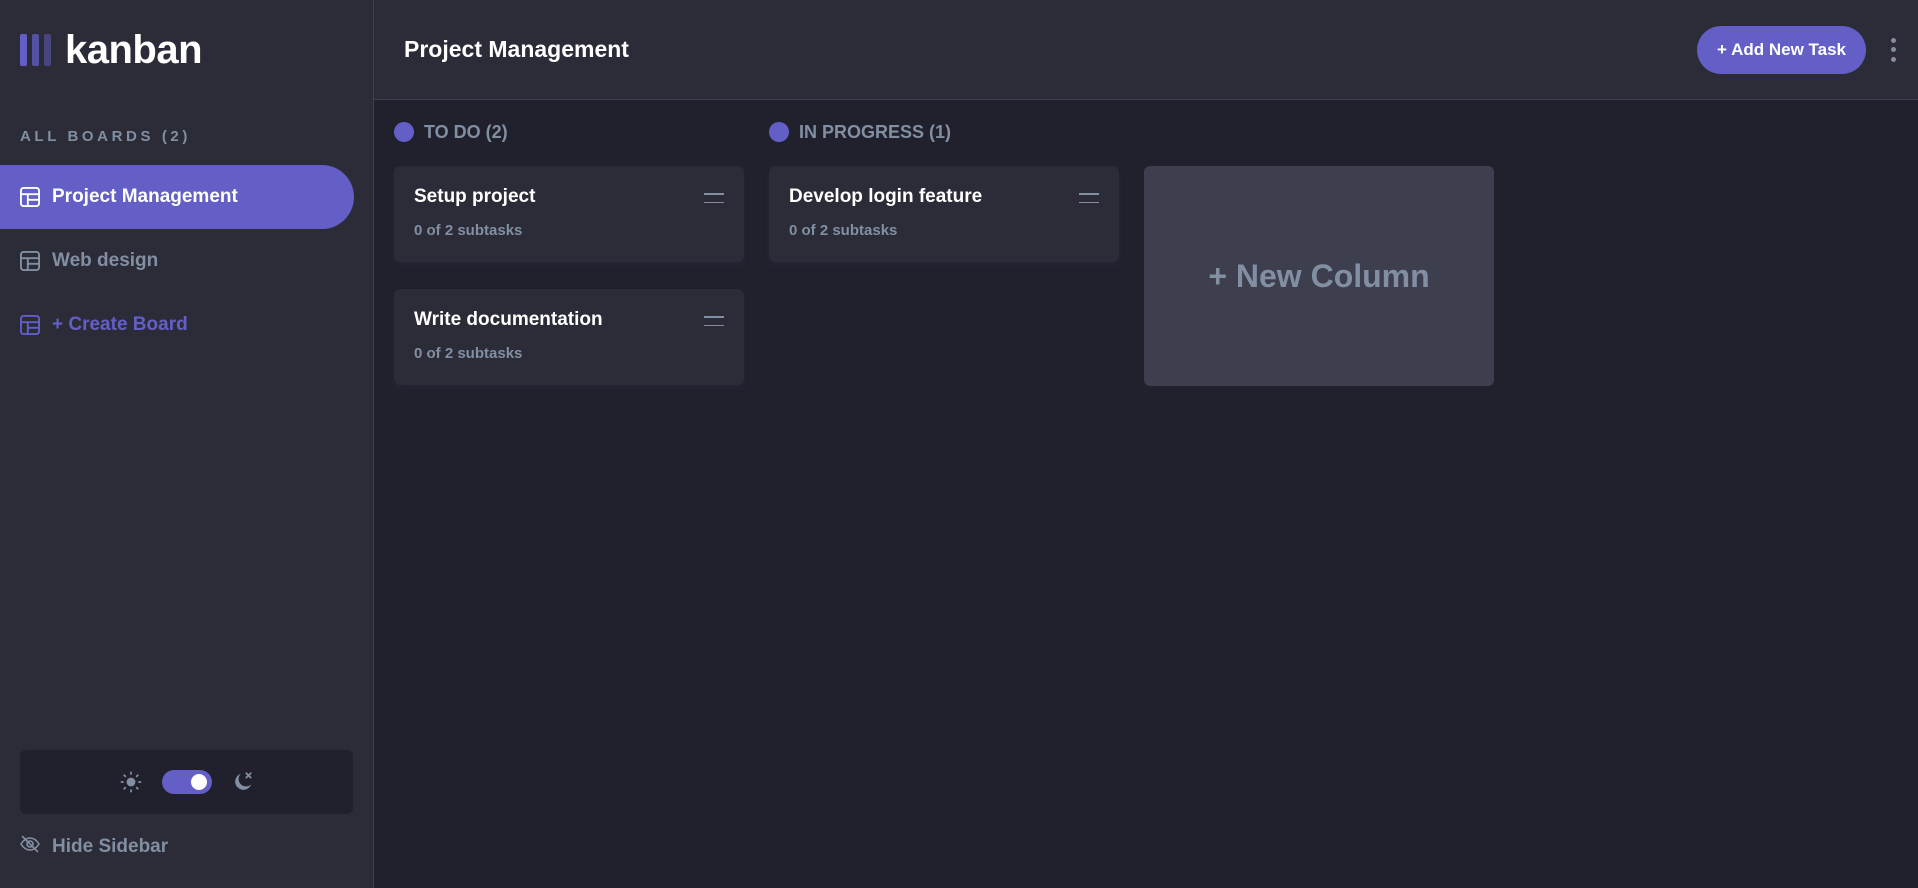  What do you see at coordinates (1319, 276) in the screenshot?
I see `new-column-button: + New Column` at bounding box center [1319, 276].